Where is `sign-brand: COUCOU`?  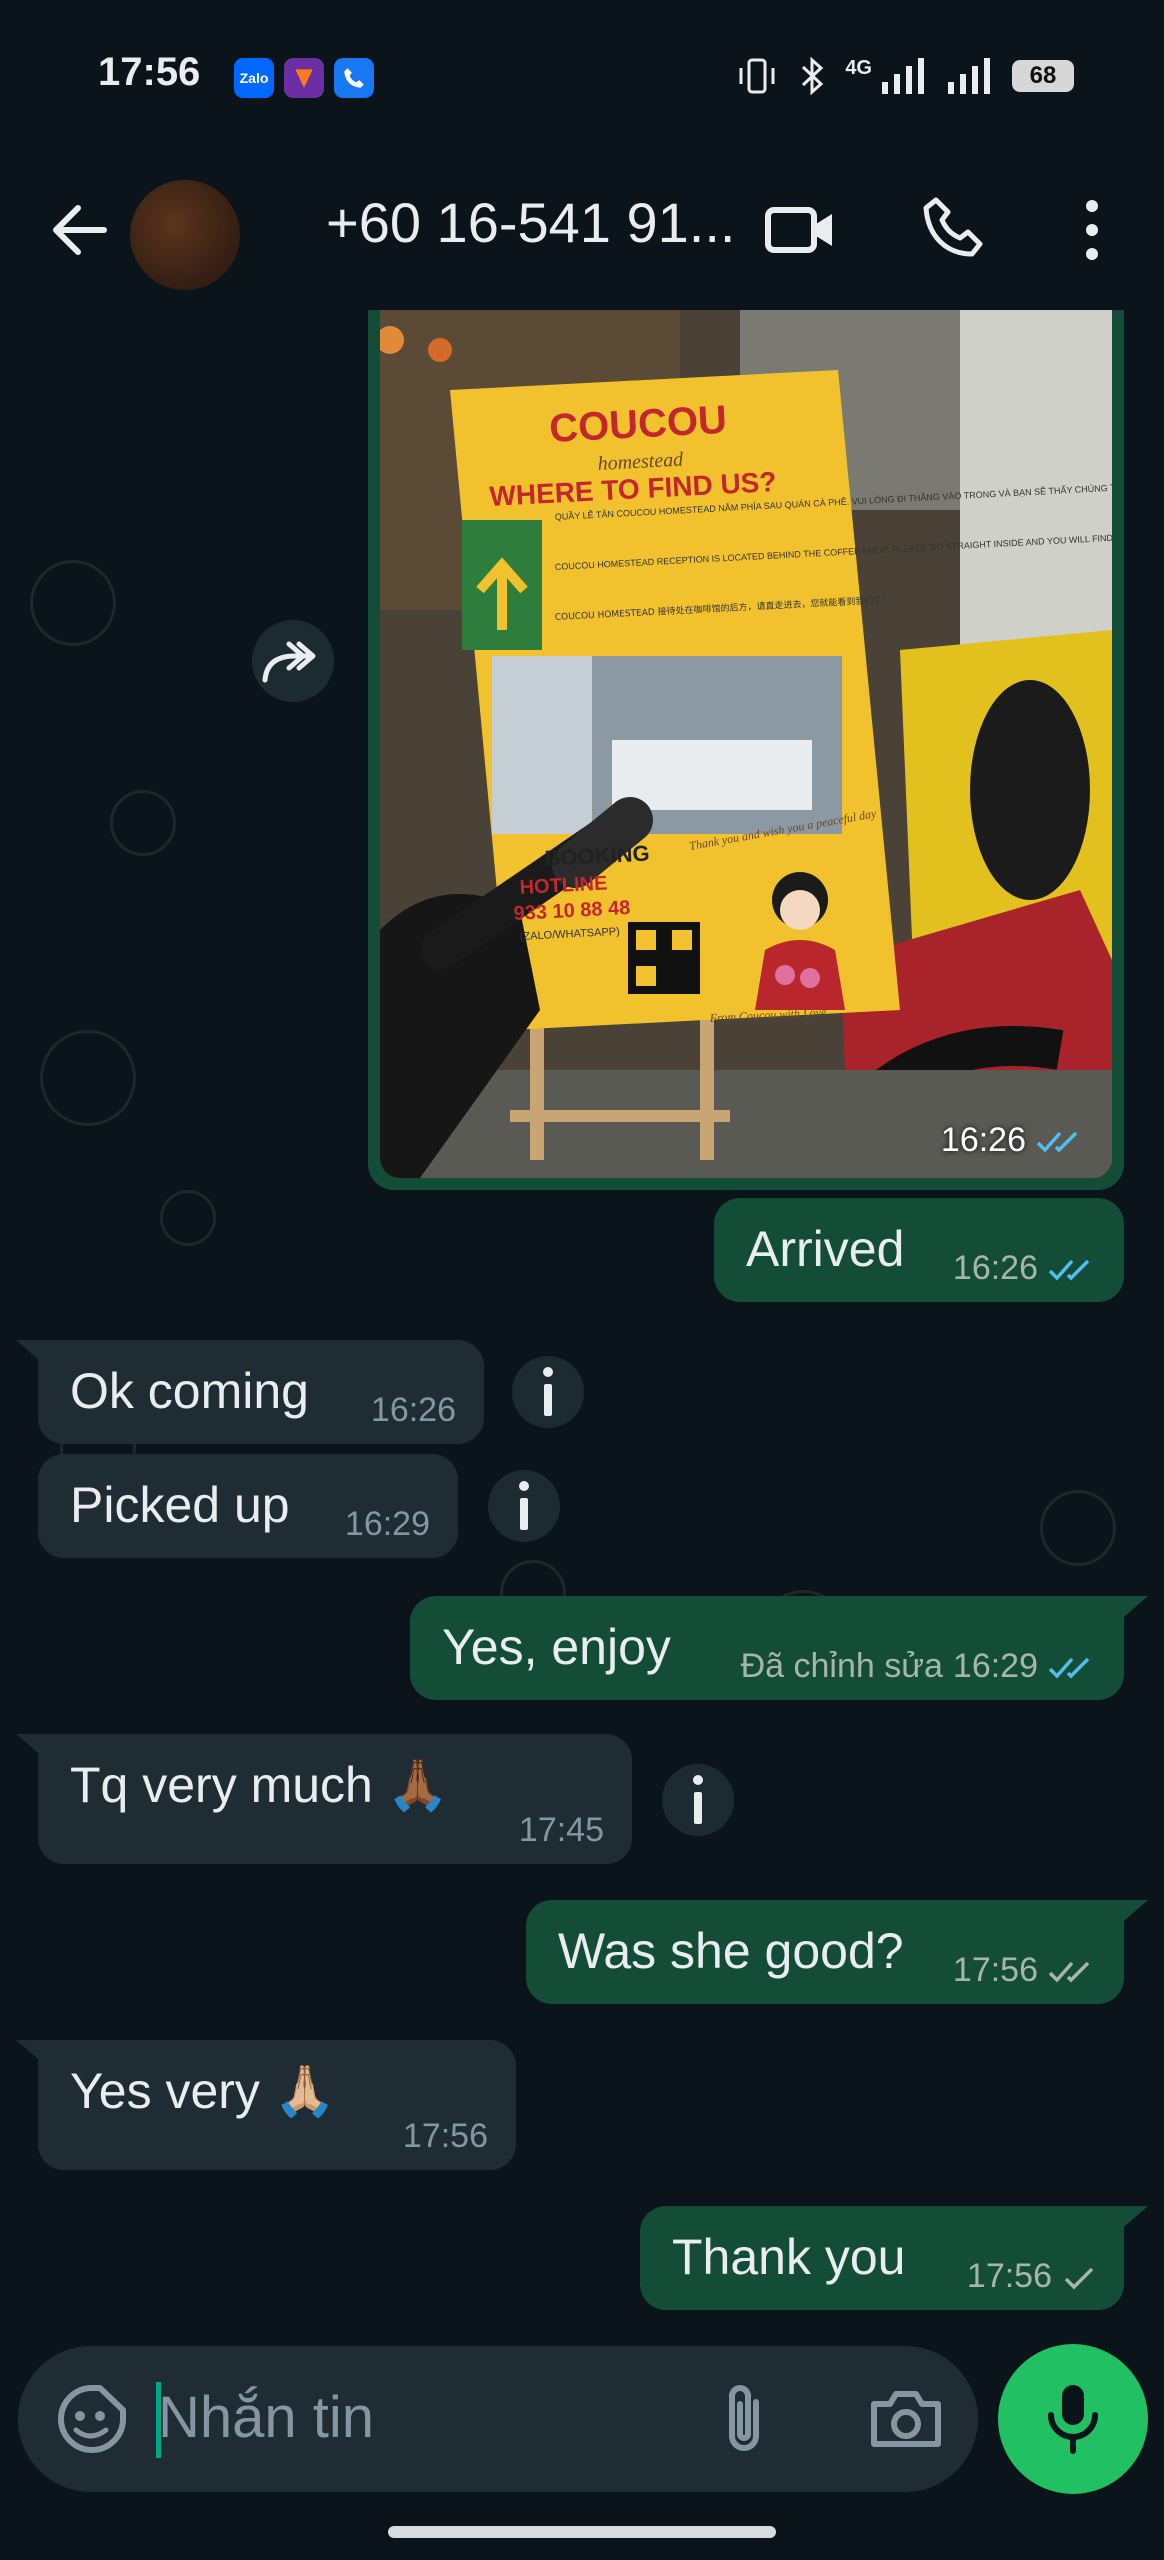 sign-brand: COUCOU is located at coordinates (638, 424).